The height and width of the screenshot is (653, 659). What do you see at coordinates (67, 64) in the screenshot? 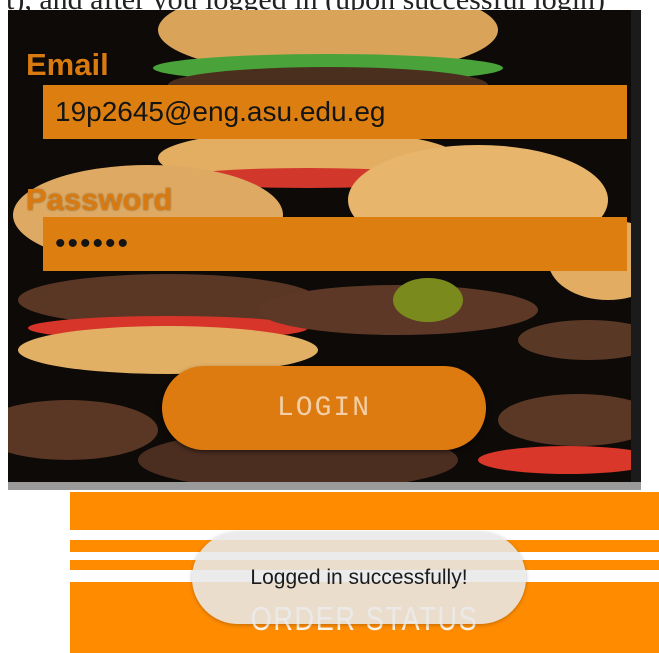
I see `email-label: Email` at bounding box center [67, 64].